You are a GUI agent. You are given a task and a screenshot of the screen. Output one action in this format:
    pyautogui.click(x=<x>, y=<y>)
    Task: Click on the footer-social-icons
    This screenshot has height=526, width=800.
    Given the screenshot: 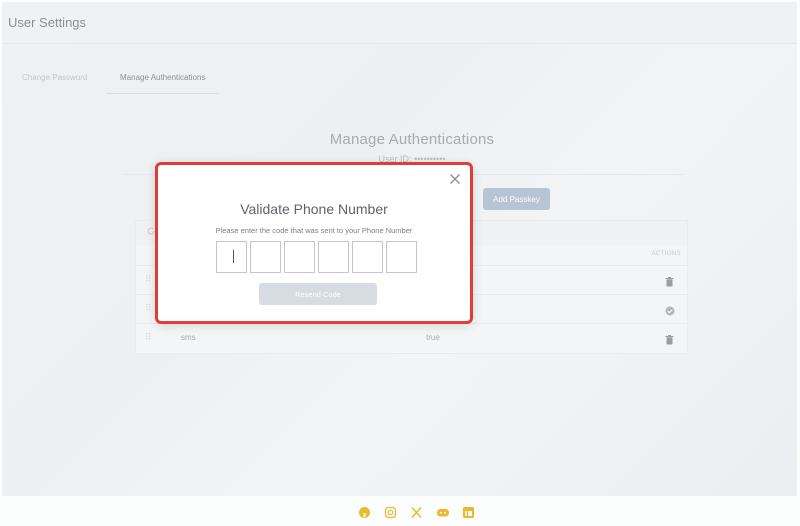 What is the action you would take?
    pyautogui.click(x=416, y=512)
    